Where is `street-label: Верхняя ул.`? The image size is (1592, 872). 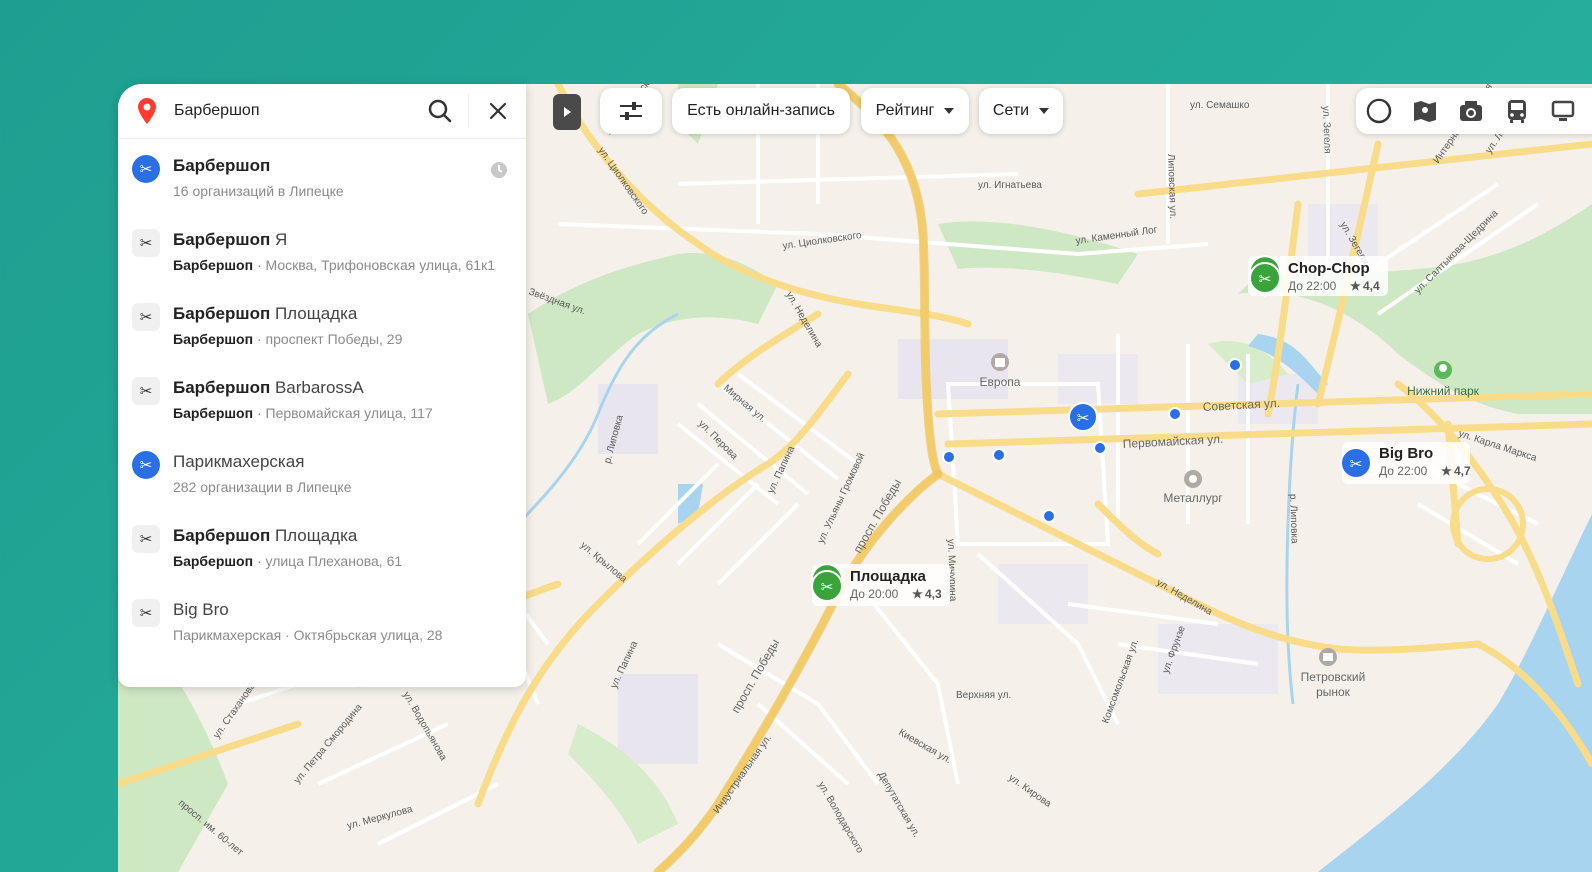 street-label: Верхняя ул. is located at coordinates (983, 695).